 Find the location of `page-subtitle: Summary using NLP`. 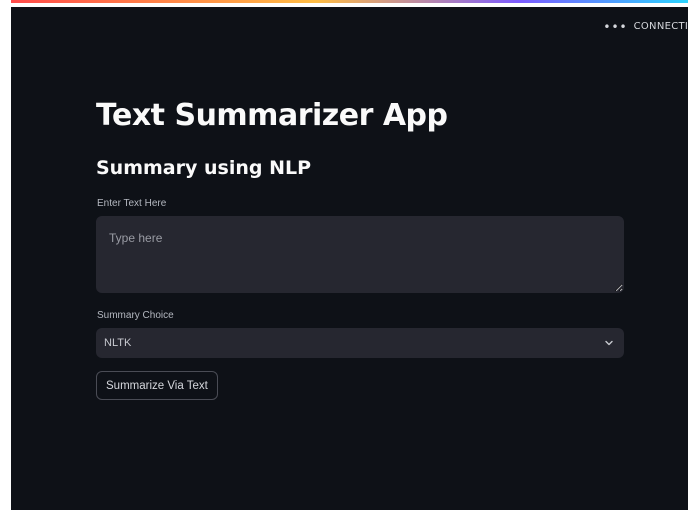

page-subtitle: Summary using NLP is located at coordinates (204, 168).